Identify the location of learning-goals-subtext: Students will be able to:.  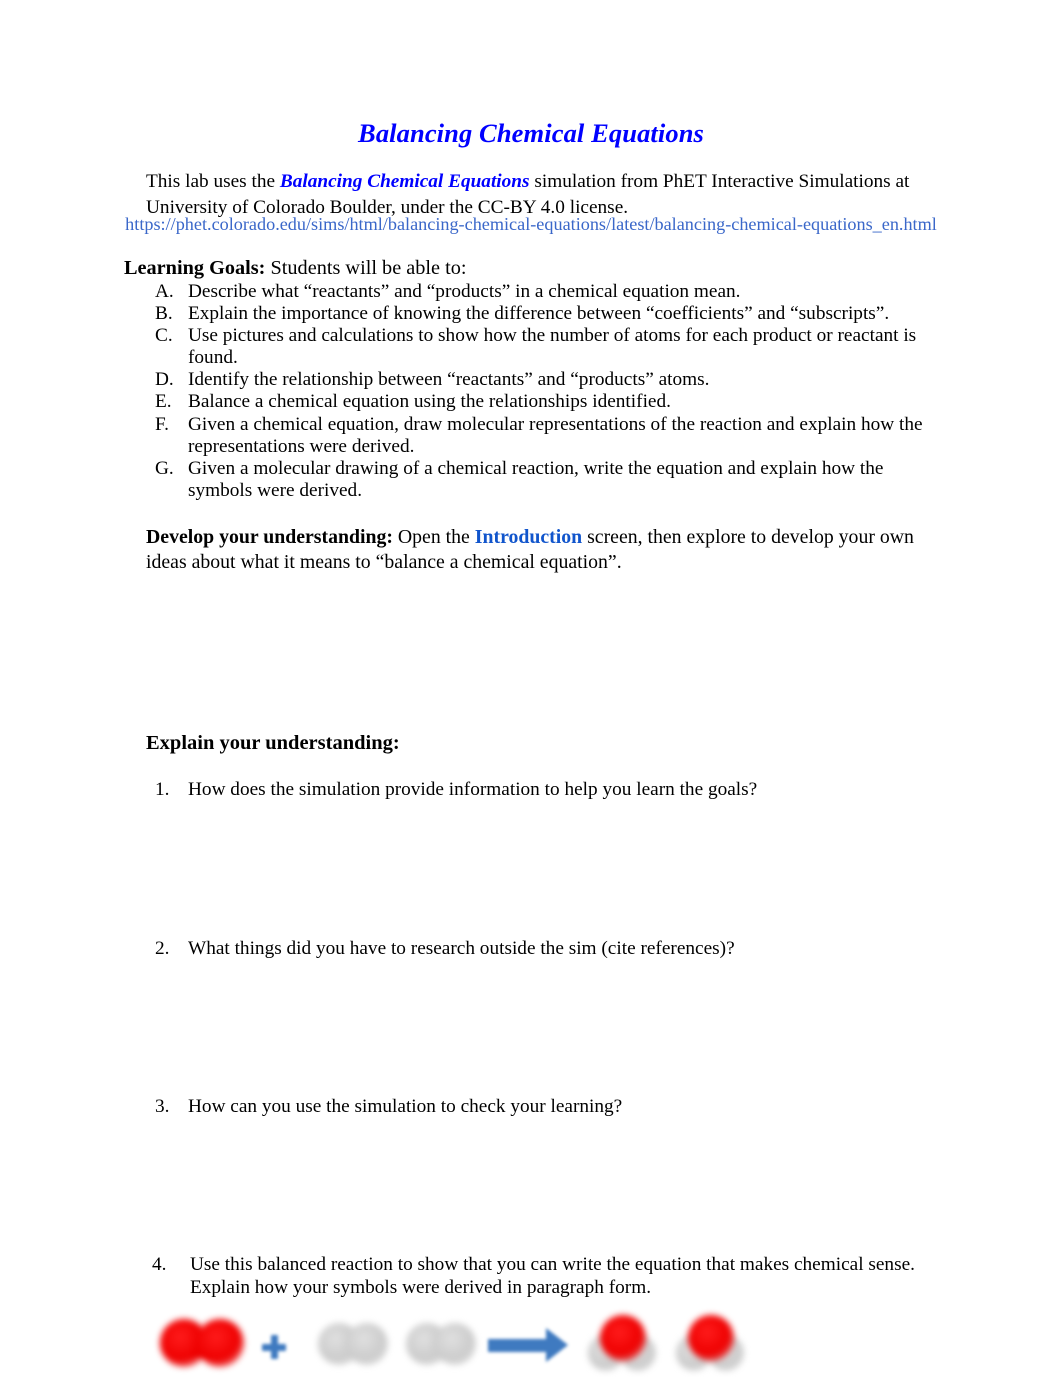
(366, 268).